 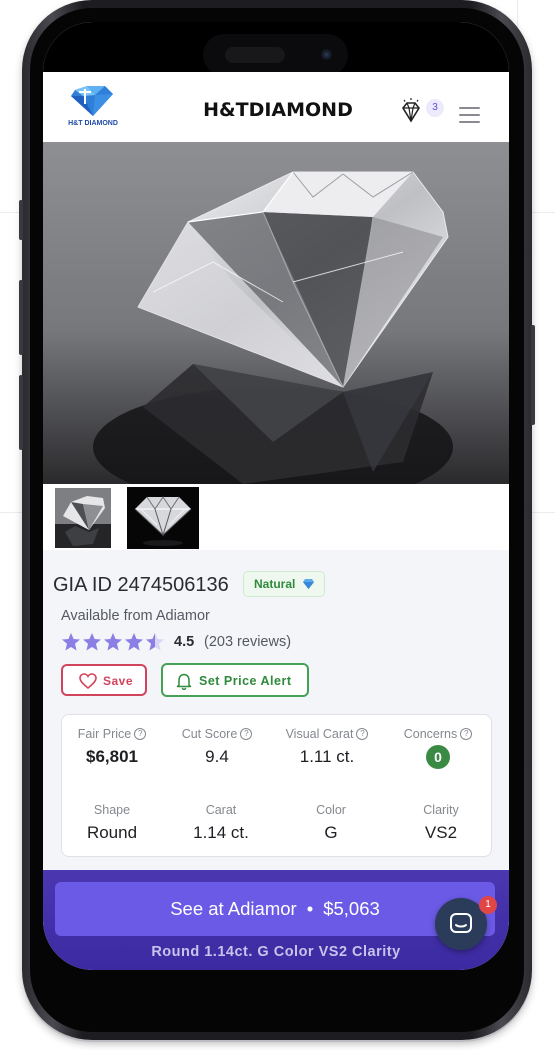 What do you see at coordinates (276, 517) in the screenshot?
I see `thumbnail-strip` at bounding box center [276, 517].